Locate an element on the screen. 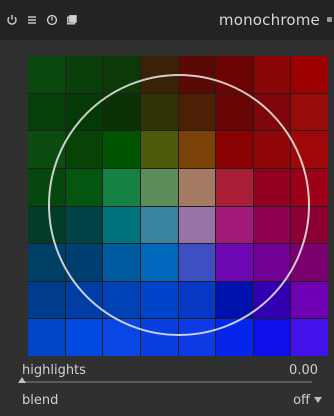 The width and height of the screenshot is (334, 416). reset-icon is located at coordinates (52, 20).